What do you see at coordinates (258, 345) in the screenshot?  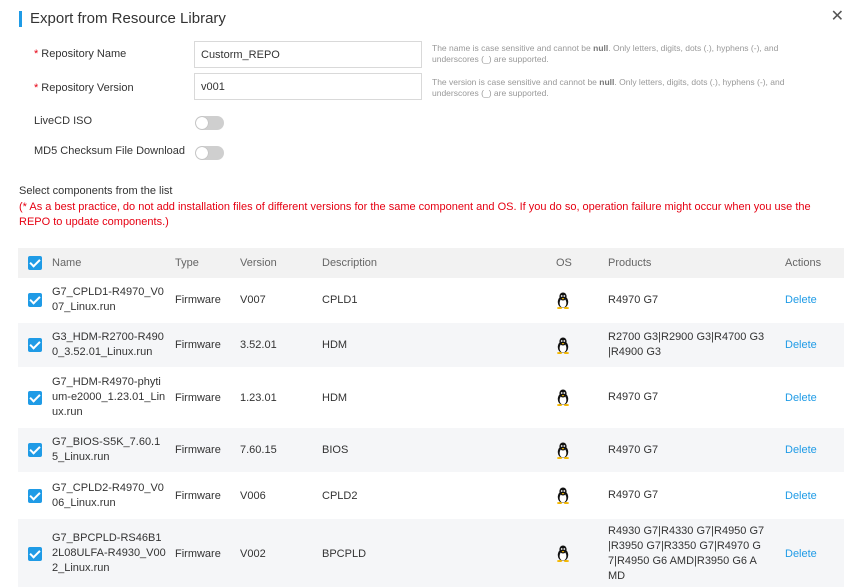 I see `cell-version: 3.52.01` at bounding box center [258, 345].